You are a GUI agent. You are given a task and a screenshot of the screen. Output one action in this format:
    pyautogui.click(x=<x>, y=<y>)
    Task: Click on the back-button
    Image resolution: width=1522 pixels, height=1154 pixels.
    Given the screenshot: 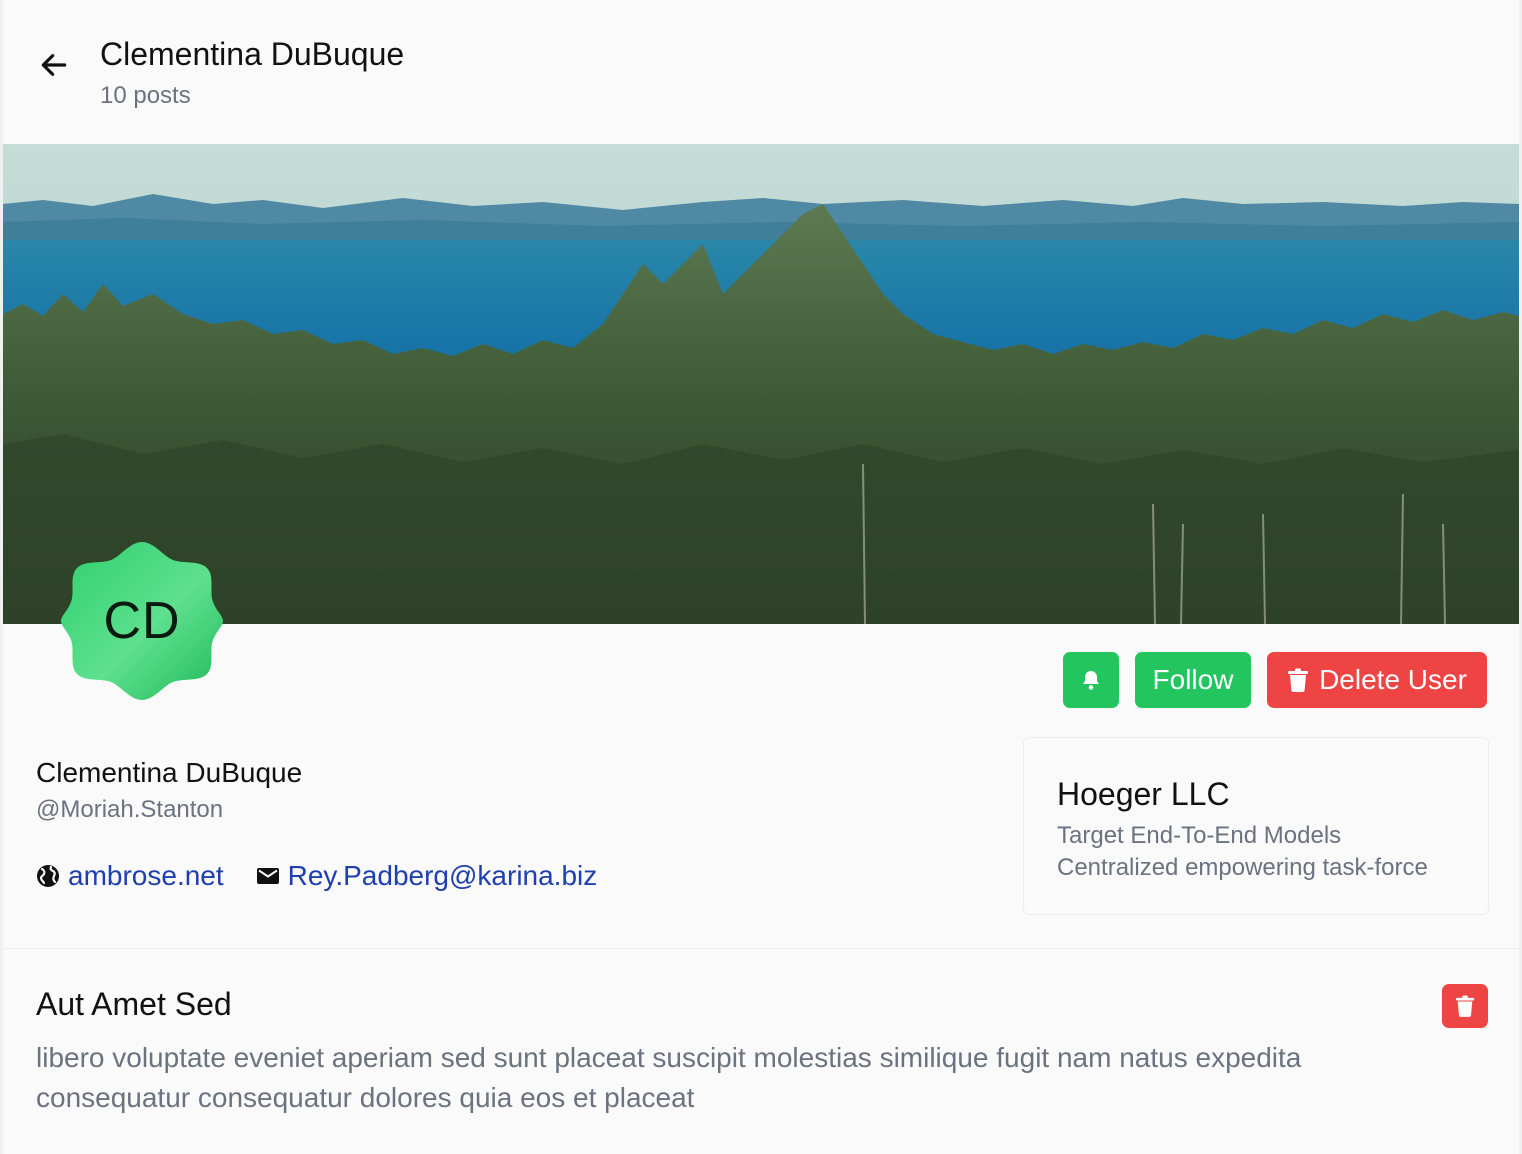 What is the action you would take?
    pyautogui.click(x=54, y=65)
    